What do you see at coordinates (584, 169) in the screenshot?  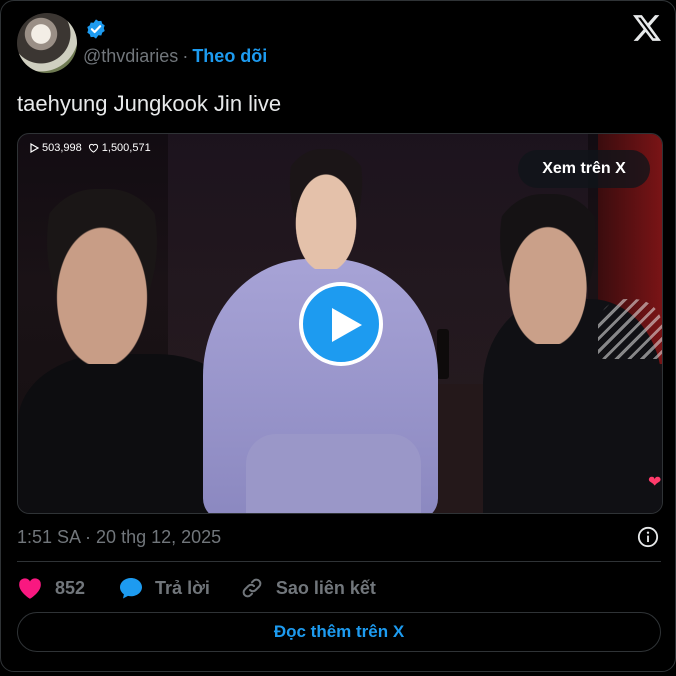 I see `watch-on-x-button: Xem trên X` at bounding box center [584, 169].